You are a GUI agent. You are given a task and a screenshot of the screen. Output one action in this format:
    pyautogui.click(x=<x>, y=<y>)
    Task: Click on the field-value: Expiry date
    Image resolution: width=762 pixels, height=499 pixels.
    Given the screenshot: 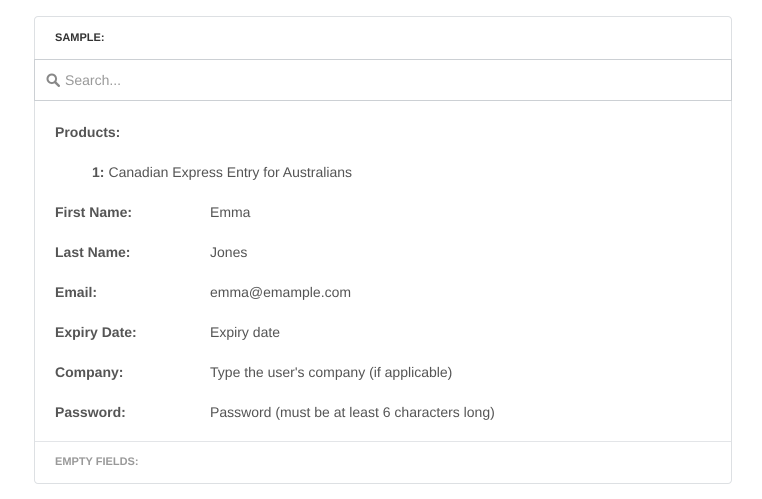 What is the action you would take?
    pyautogui.click(x=245, y=332)
    